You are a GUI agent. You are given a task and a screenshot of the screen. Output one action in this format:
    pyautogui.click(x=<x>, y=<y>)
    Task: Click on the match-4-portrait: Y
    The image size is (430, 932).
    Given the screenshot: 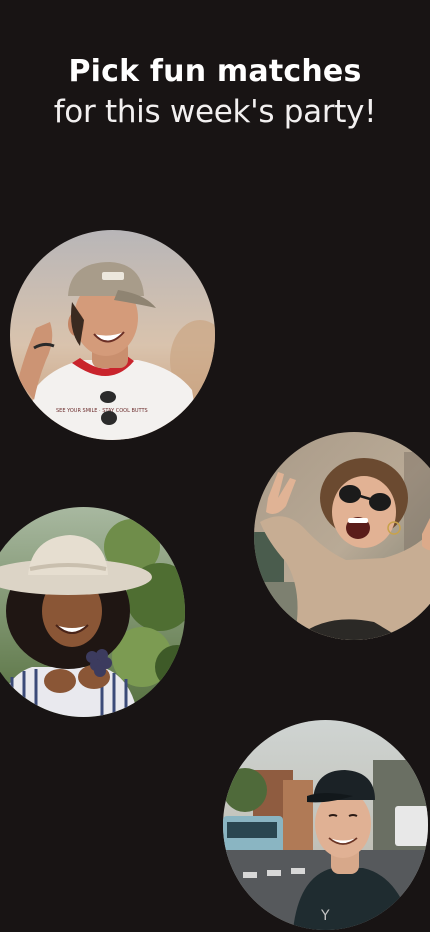 What is the action you would take?
    pyautogui.click(x=325, y=825)
    